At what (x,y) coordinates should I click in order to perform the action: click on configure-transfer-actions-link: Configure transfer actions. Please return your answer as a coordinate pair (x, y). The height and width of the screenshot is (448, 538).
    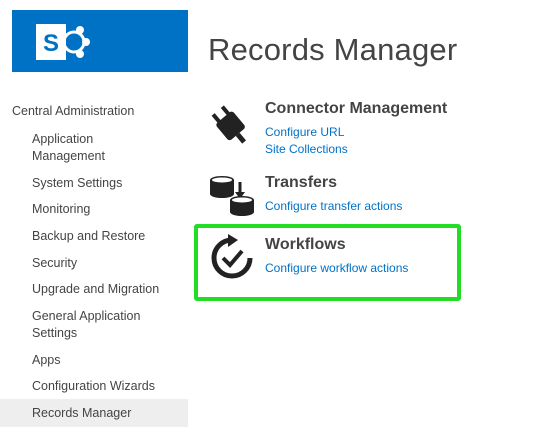
    Looking at the image, I should click on (333, 206).